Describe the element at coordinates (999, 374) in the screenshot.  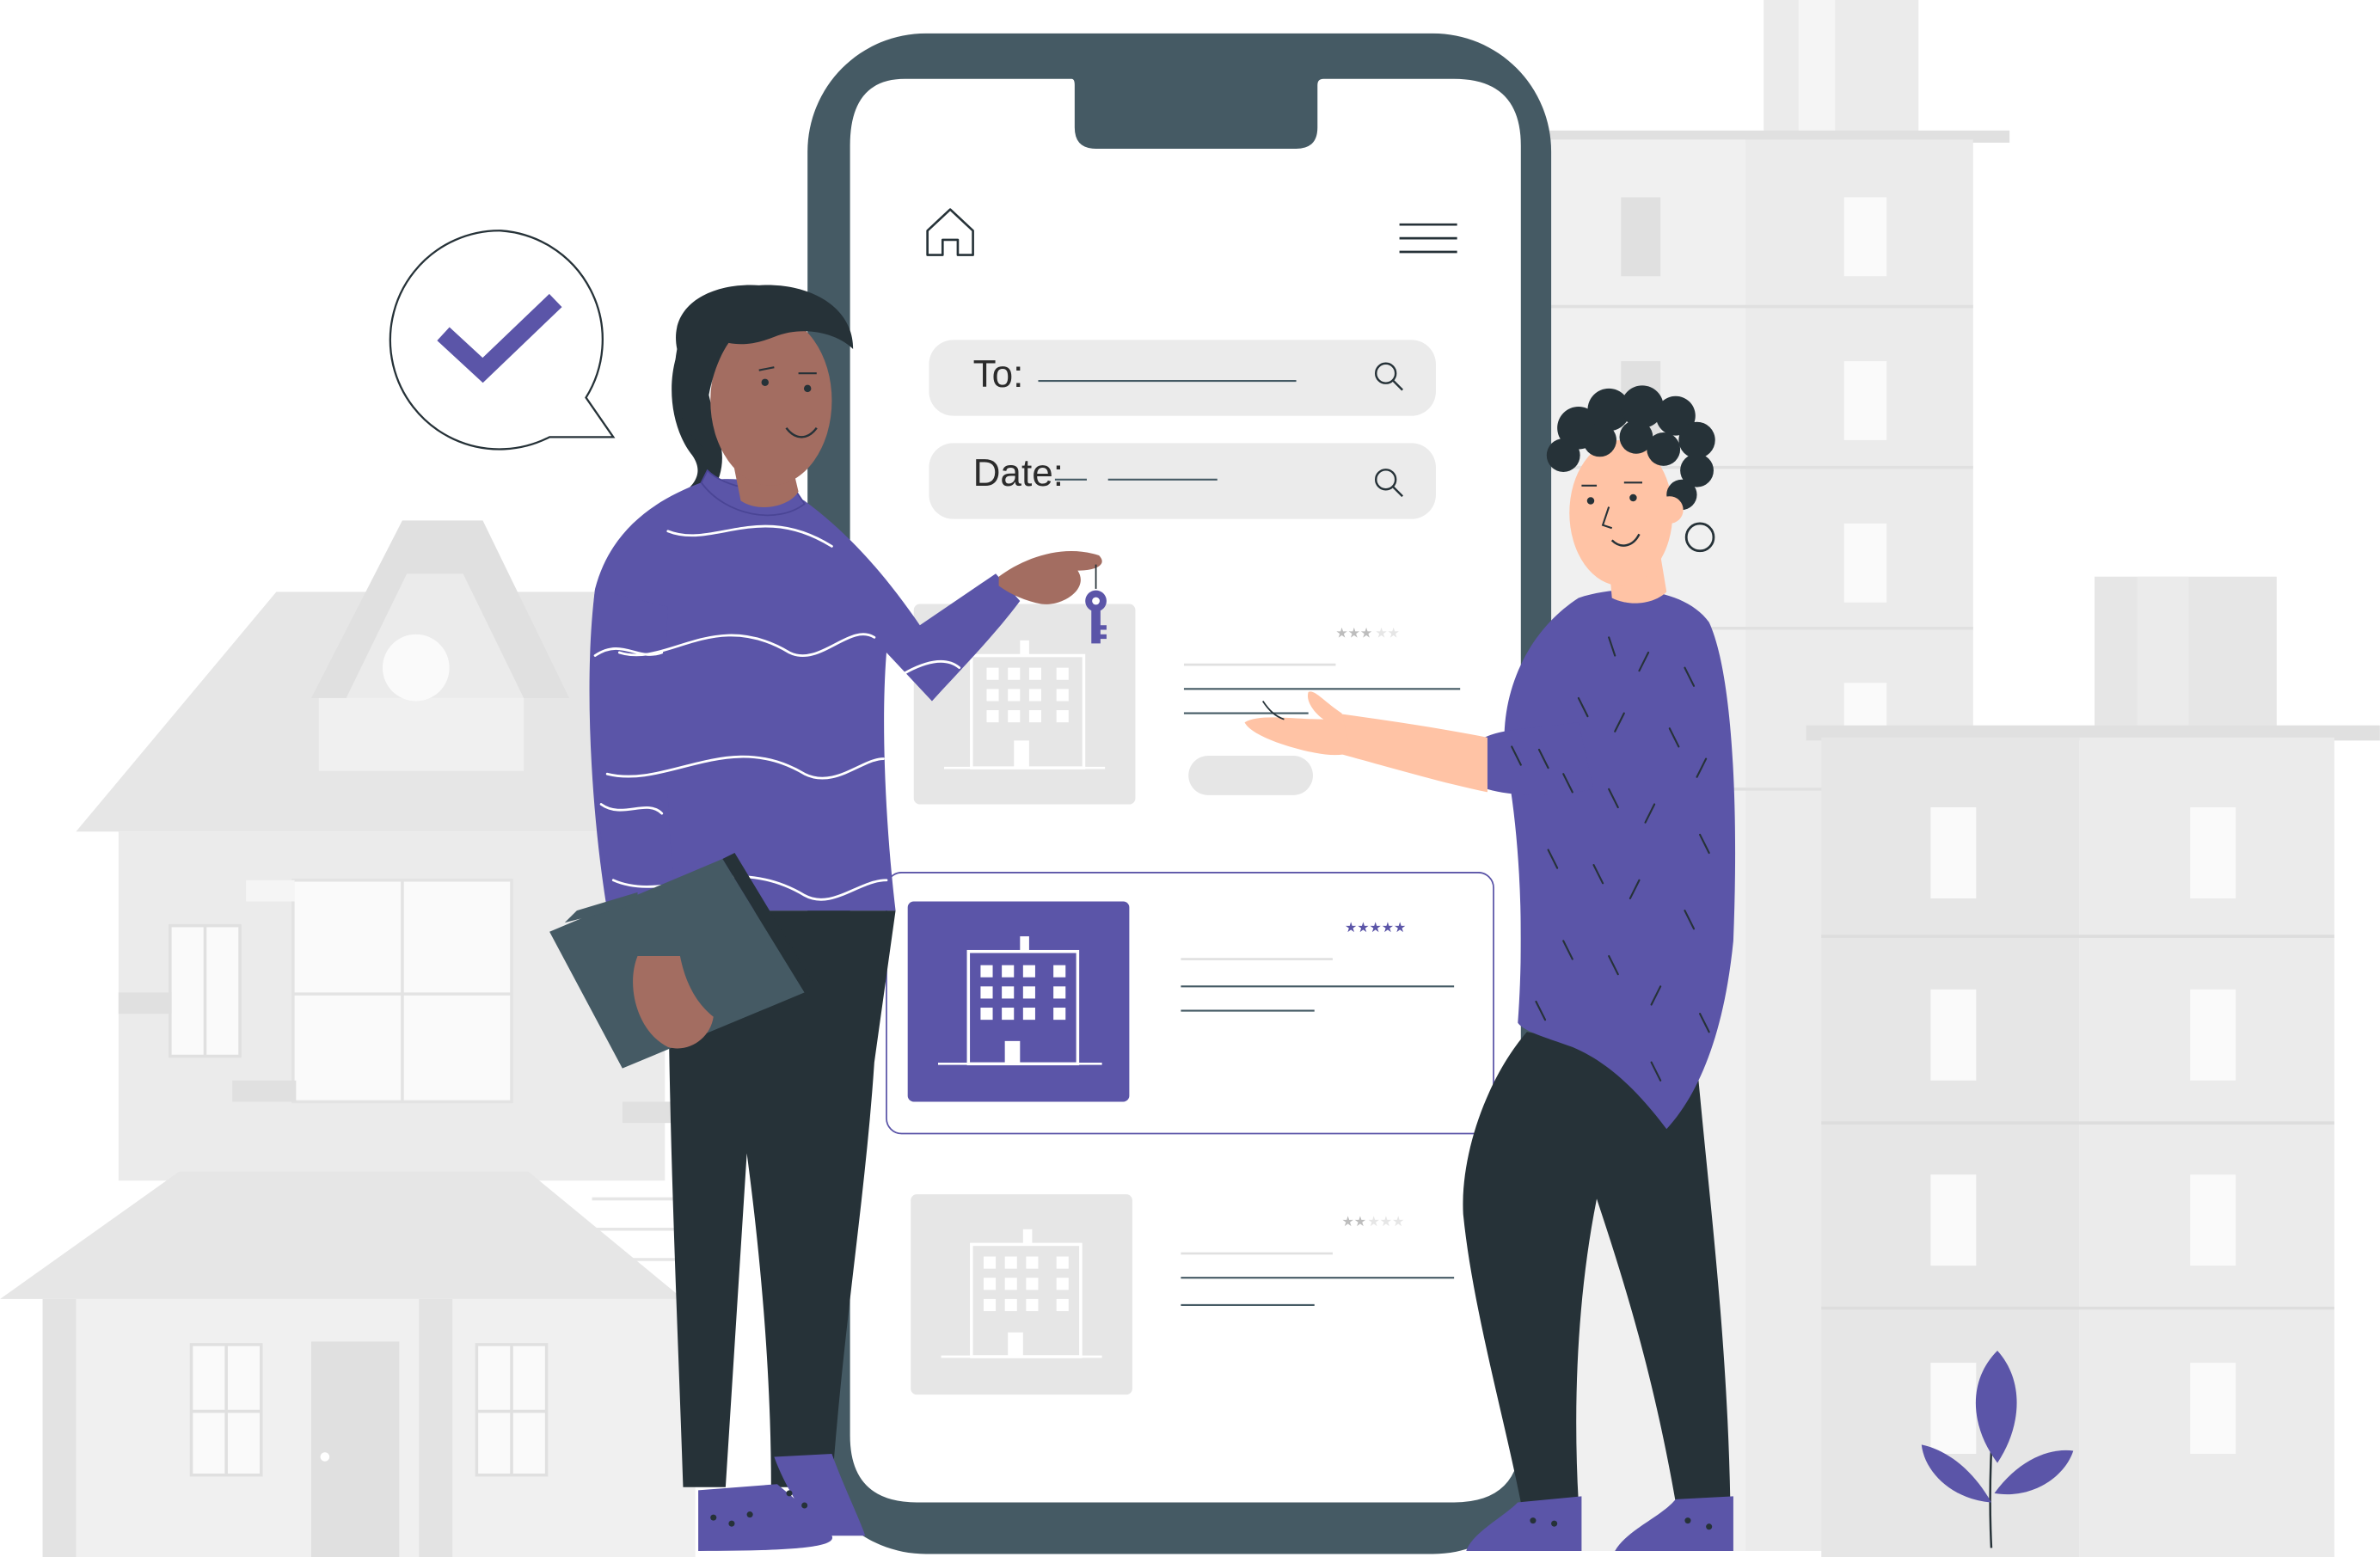
I see `destination-field-label: To:` at that location.